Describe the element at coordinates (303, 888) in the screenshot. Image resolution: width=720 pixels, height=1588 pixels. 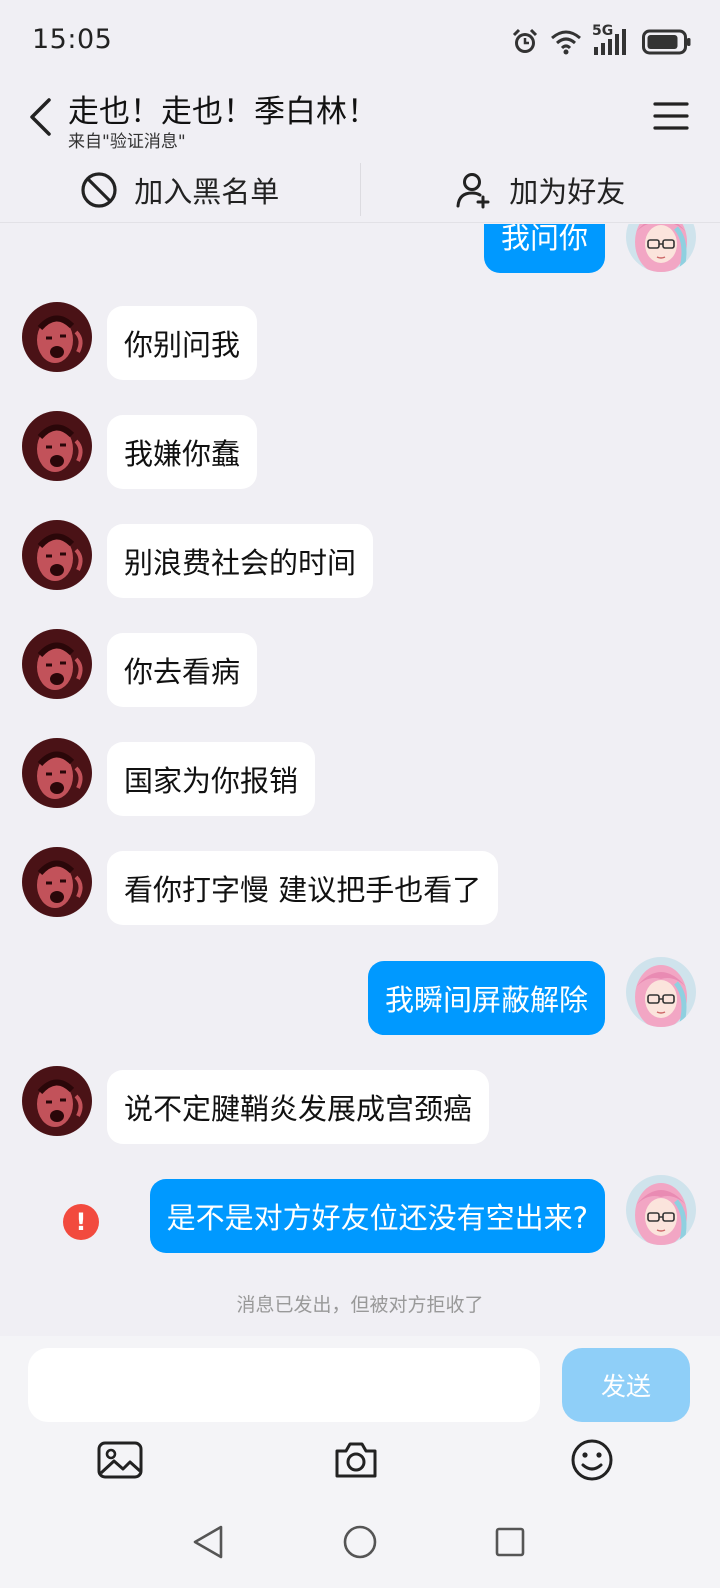
I see `message-bubble-incoming: 看你打字慢 建议把手也看了` at that location.